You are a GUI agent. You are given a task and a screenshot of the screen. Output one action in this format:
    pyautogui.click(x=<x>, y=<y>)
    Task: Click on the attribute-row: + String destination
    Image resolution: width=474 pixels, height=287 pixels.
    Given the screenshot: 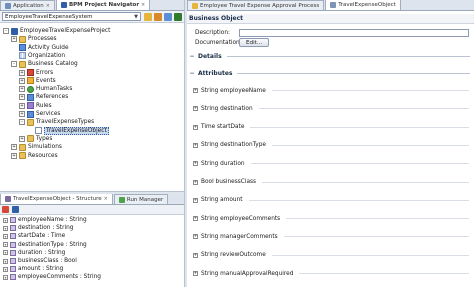 What is the action you would take?
    pyautogui.click(x=331, y=108)
    